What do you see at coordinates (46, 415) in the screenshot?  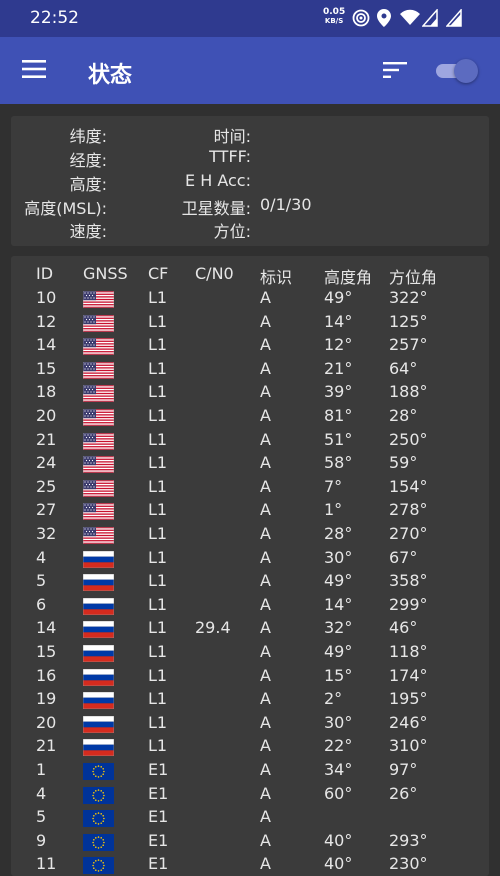 I see `sat-id: 20` at bounding box center [46, 415].